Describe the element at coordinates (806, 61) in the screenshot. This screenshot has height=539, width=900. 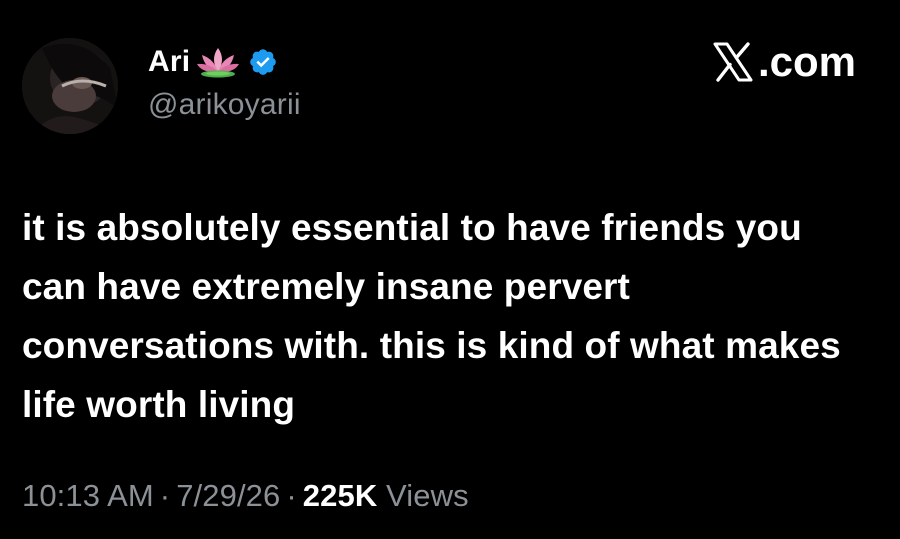
I see `brand-label: .com` at that location.